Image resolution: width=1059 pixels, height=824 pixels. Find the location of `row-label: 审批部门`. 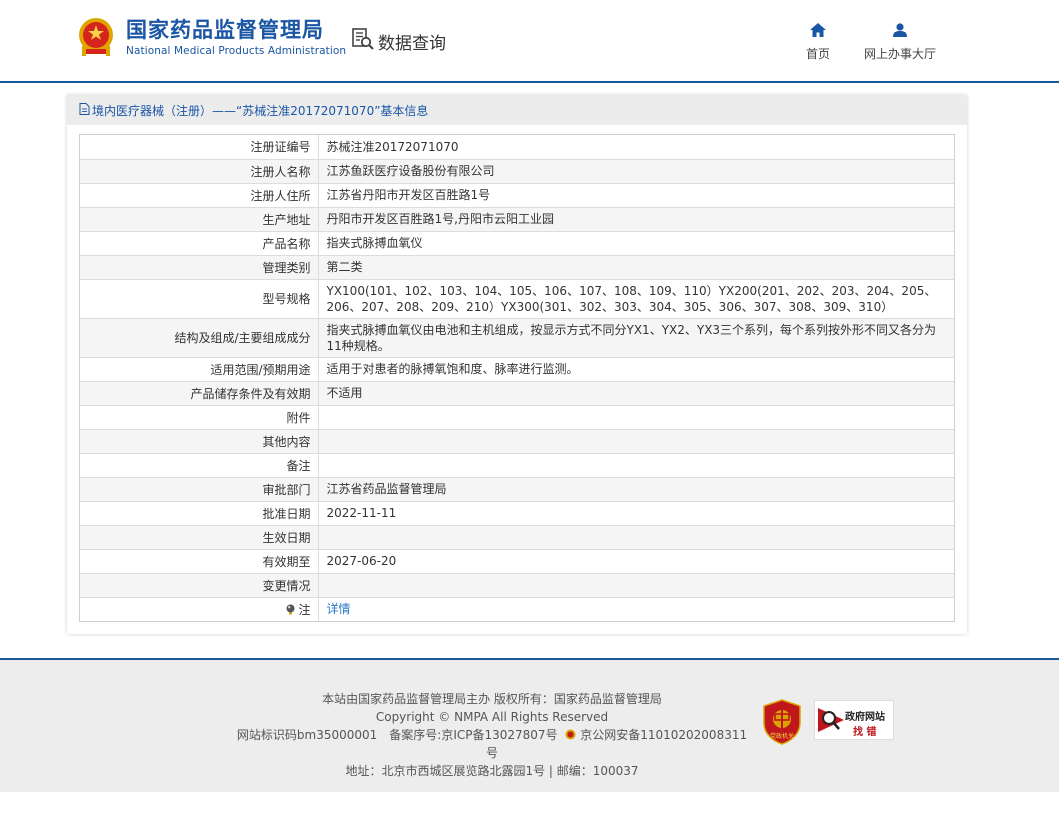

row-label: 审批部门 is located at coordinates (199, 489).